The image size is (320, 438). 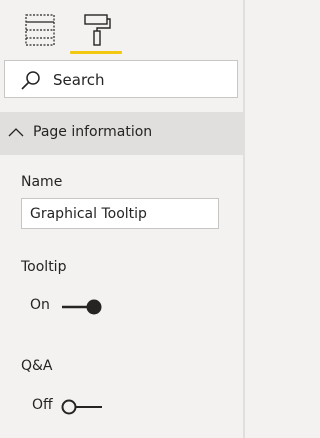 What do you see at coordinates (93, 132) in the screenshot?
I see `section-title: Page information` at bounding box center [93, 132].